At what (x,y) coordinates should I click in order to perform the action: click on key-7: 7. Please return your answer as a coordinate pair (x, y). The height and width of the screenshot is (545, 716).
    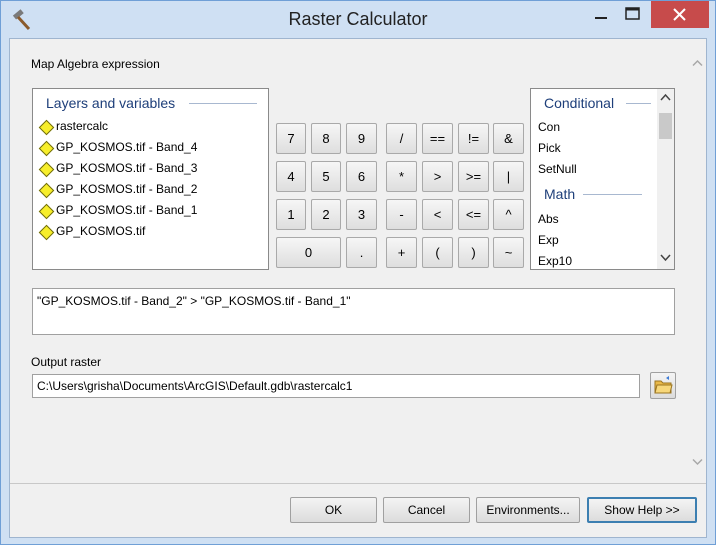
    Looking at the image, I should click on (291, 138).